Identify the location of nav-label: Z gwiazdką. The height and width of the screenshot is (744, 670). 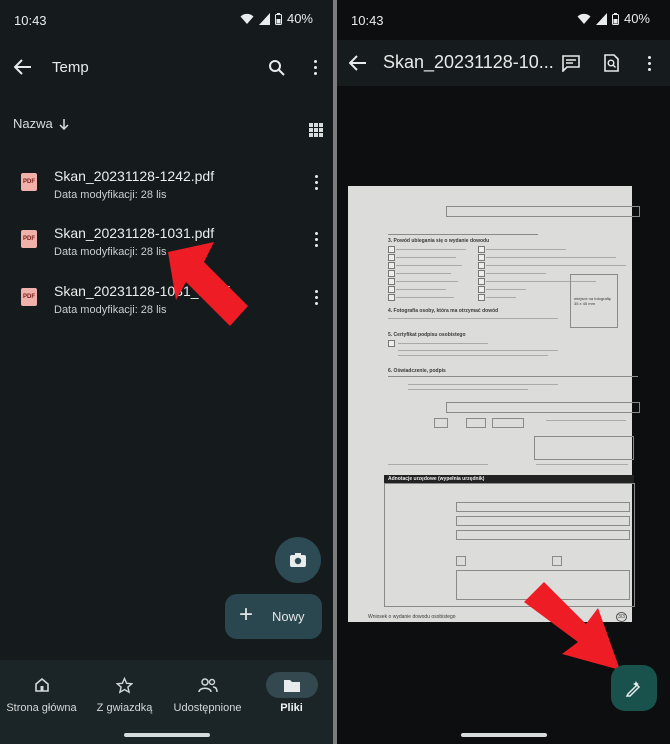
(124, 708).